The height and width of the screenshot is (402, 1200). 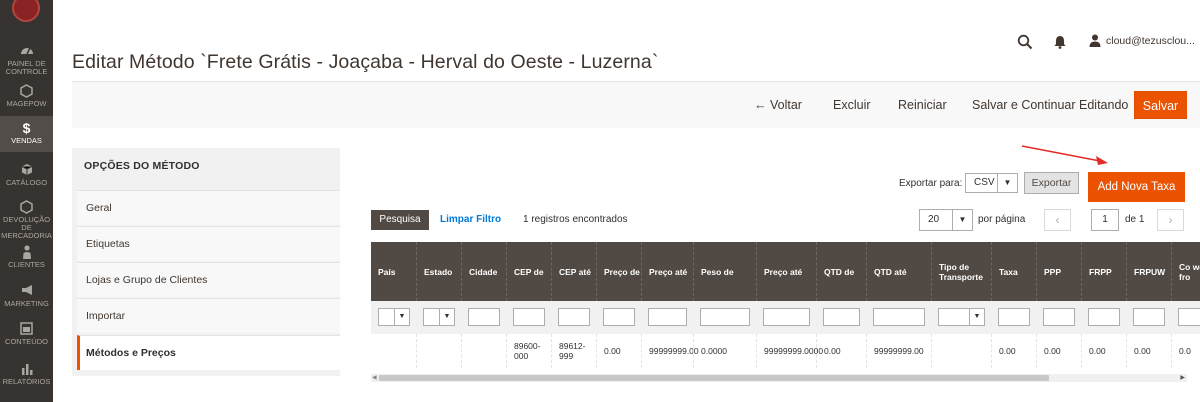 I want to click on column-header: PPP, so click(x=1058, y=271).